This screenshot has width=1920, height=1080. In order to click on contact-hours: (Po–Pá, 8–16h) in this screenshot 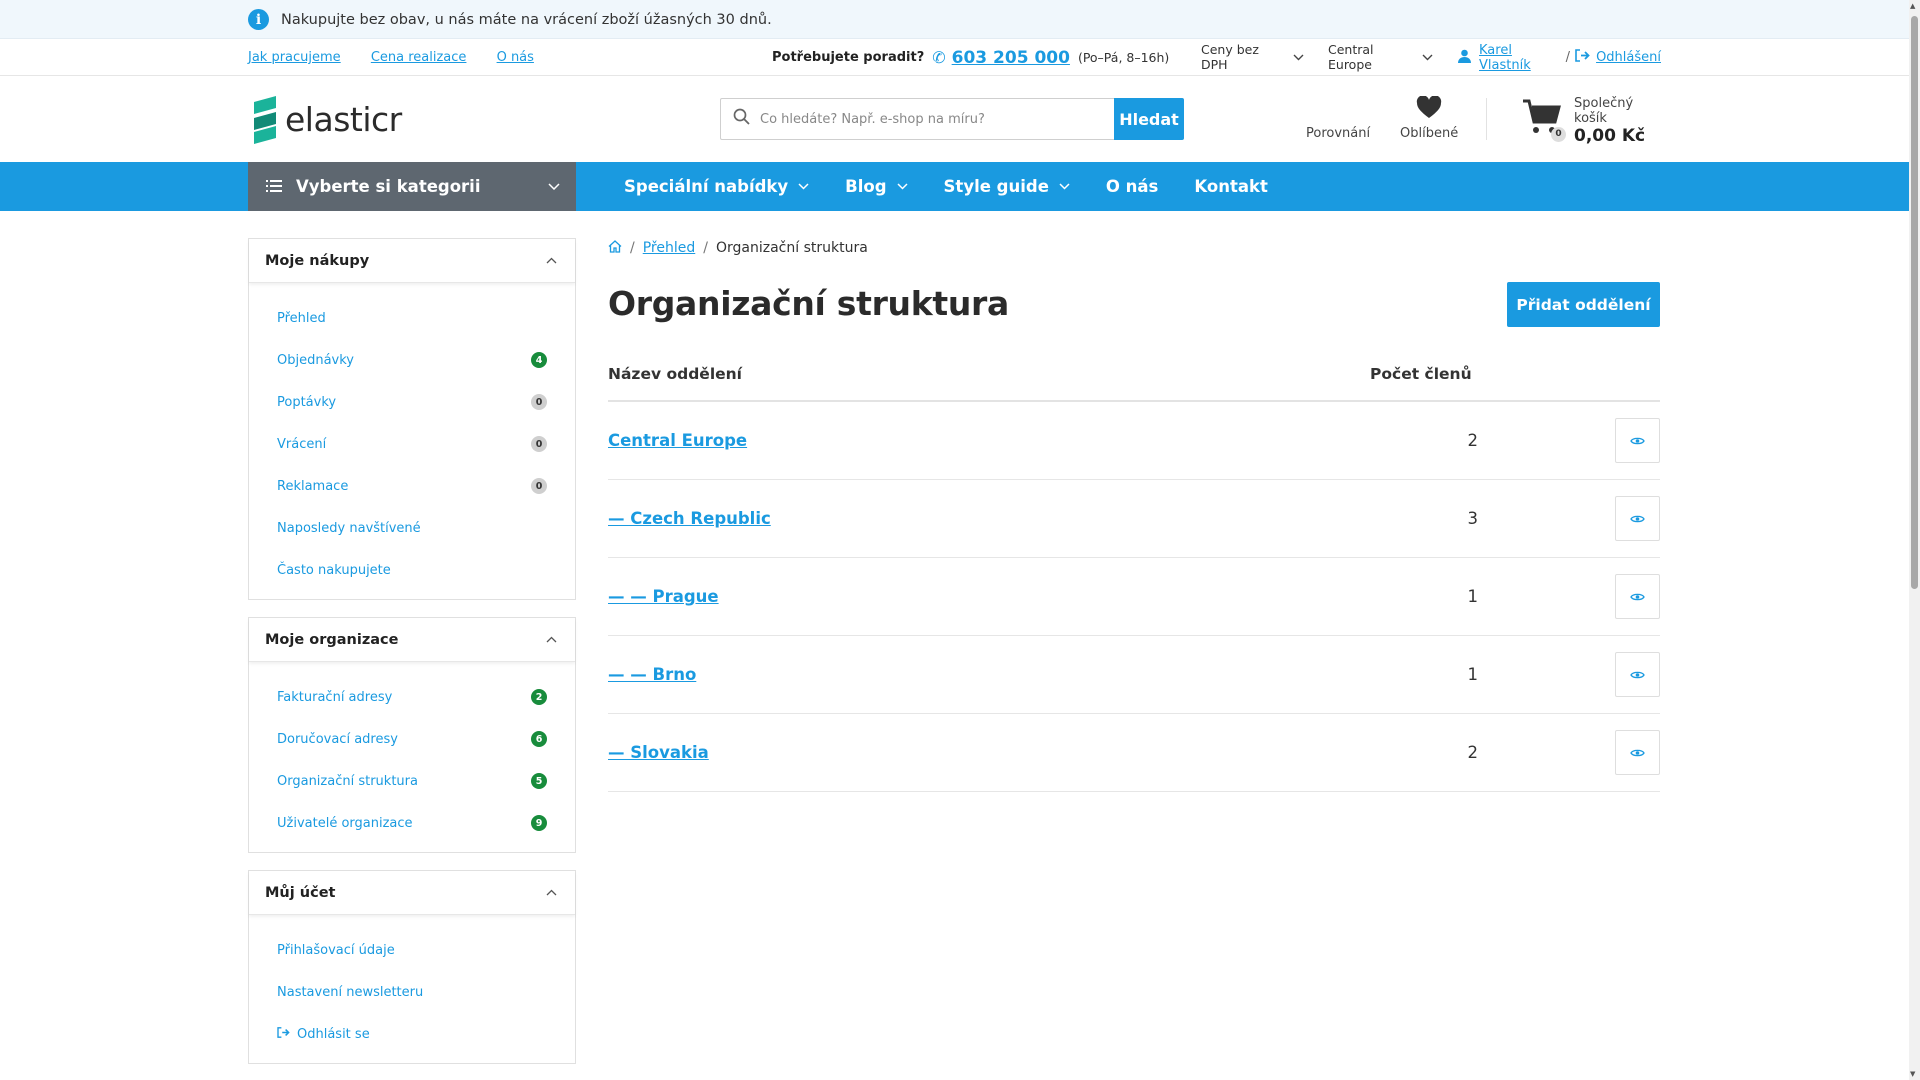, I will do `click(1123, 57)`.